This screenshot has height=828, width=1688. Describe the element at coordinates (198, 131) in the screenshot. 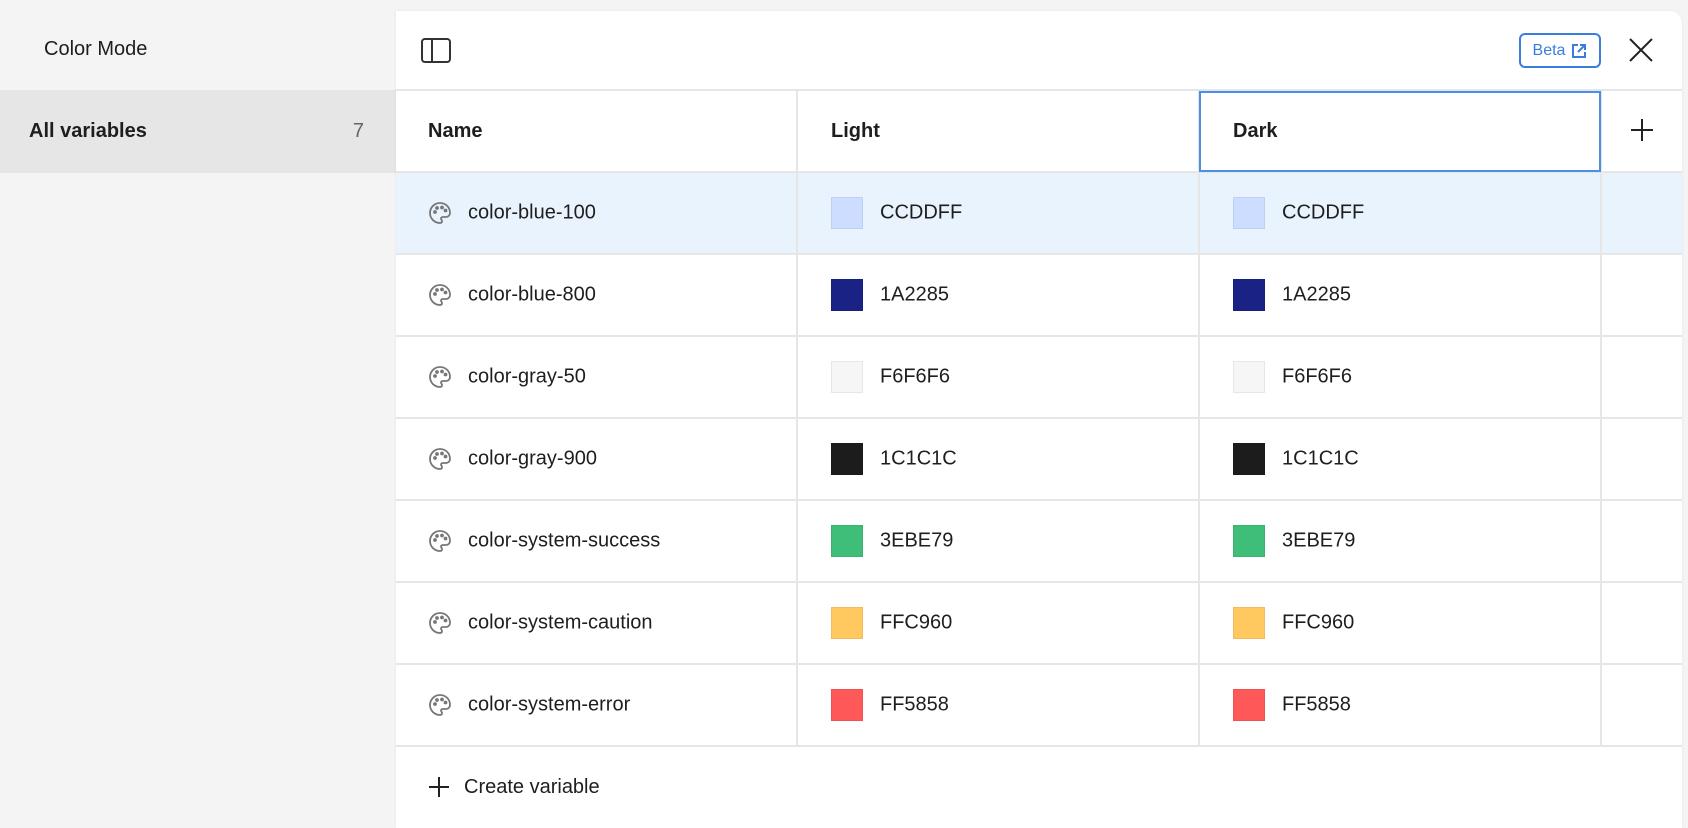

I see `sidebar-item-all-variables: All variables 7` at that location.